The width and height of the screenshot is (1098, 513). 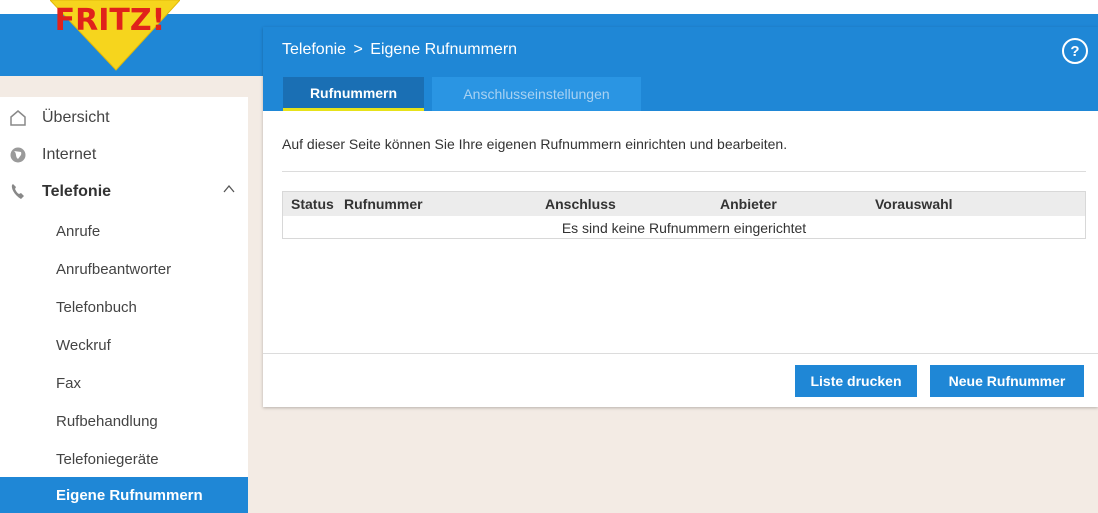 What do you see at coordinates (1007, 381) in the screenshot?
I see `new-number-button: Neue Rufnummer` at bounding box center [1007, 381].